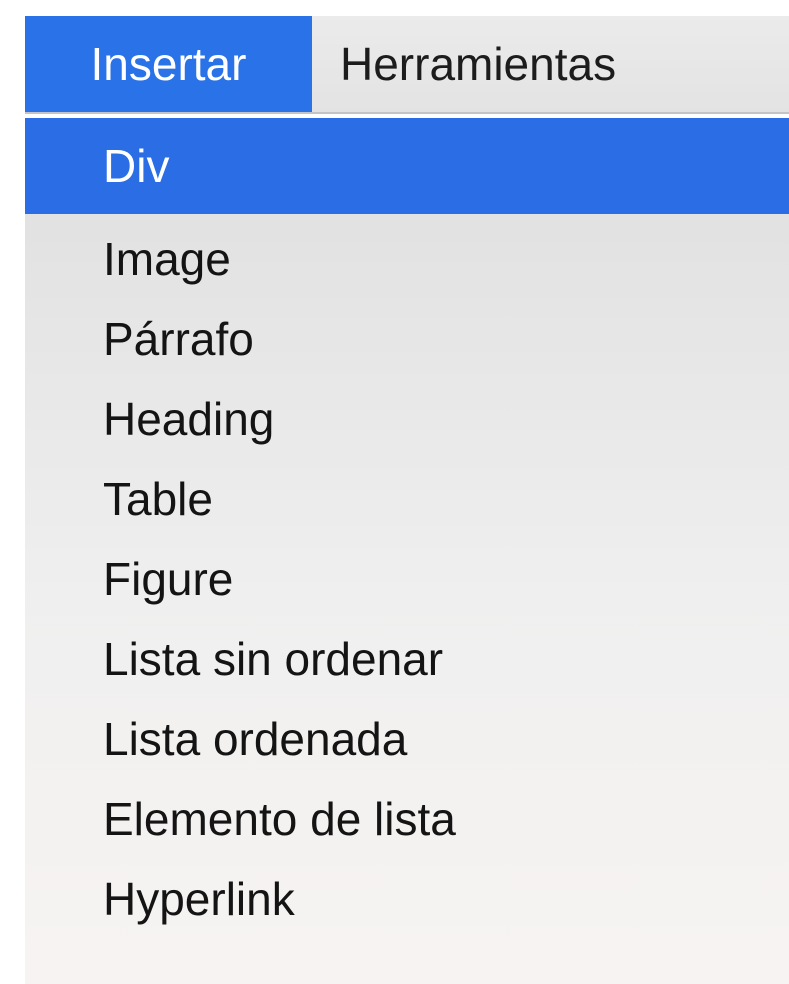 This screenshot has width=789, height=984. What do you see at coordinates (168, 64) in the screenshot?
I see `menu-insertar: Insertar` at bounding box center [168, 64].